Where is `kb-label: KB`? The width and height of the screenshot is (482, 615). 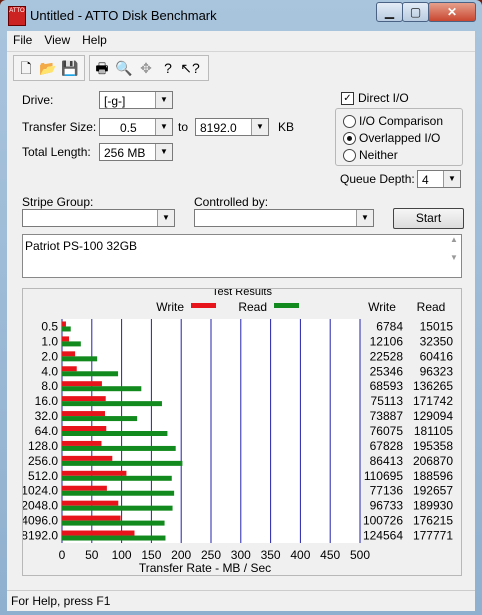 kb-label: KB is located at coordinates (286, 127).